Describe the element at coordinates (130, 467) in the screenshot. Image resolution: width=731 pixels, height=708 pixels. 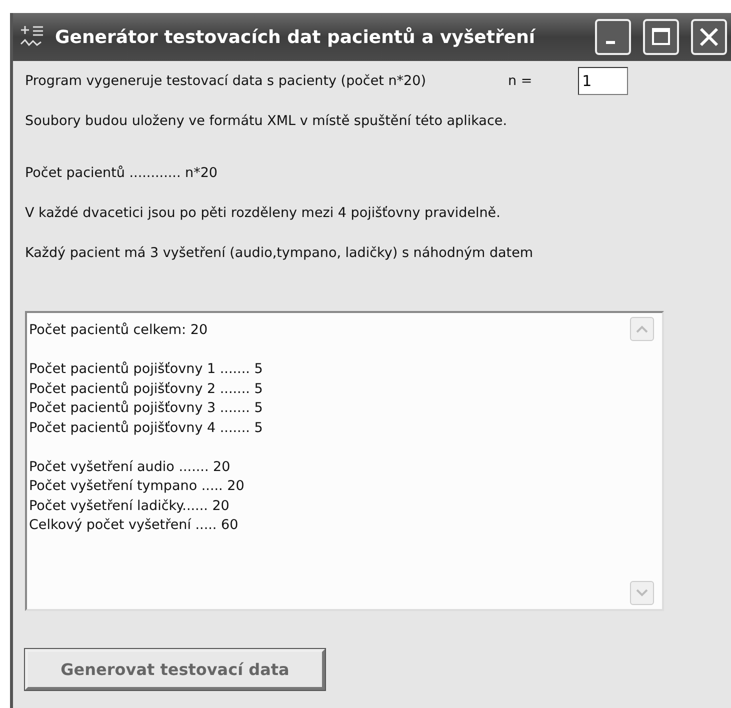
I see `output-line: Počet vyšetření audio ....... 20` at that location.